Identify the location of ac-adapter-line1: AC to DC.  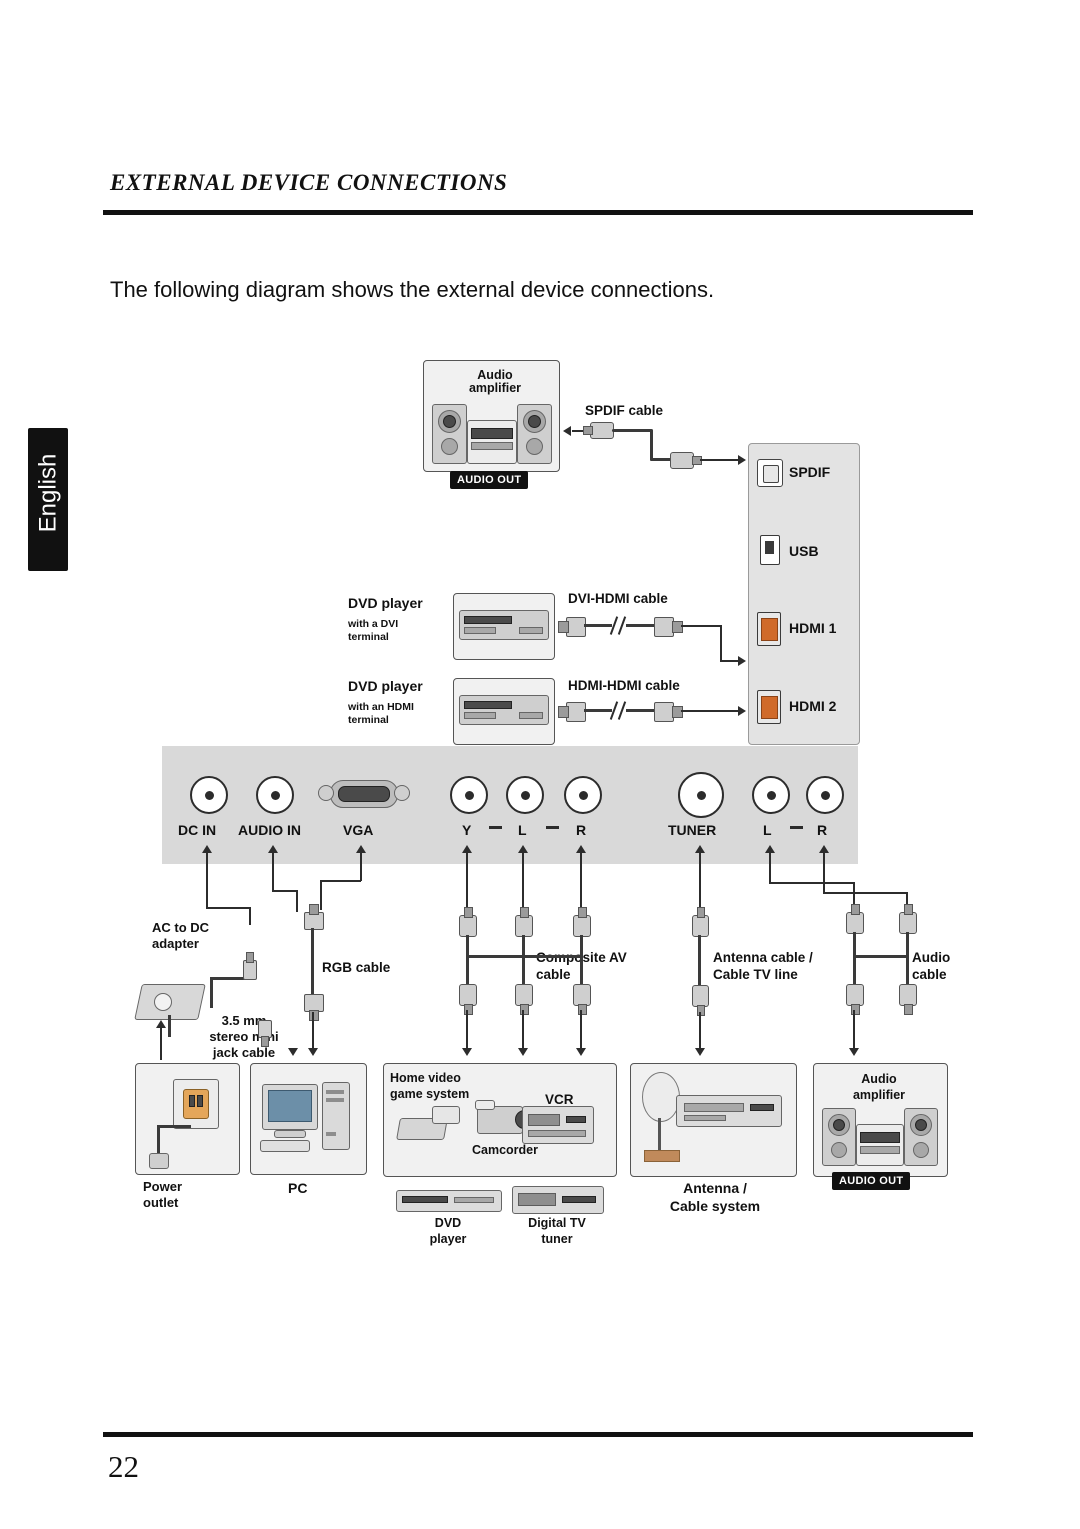
(181, 927).